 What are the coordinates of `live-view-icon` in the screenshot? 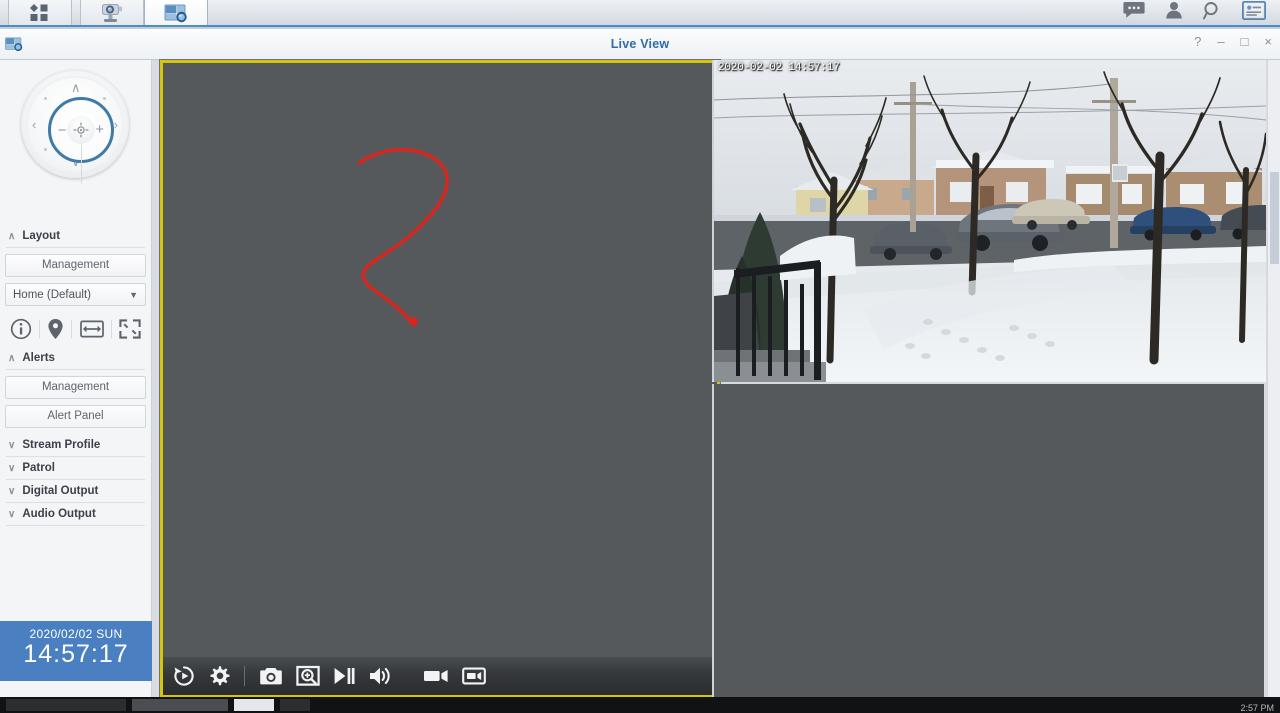 It's located at (176, 13).